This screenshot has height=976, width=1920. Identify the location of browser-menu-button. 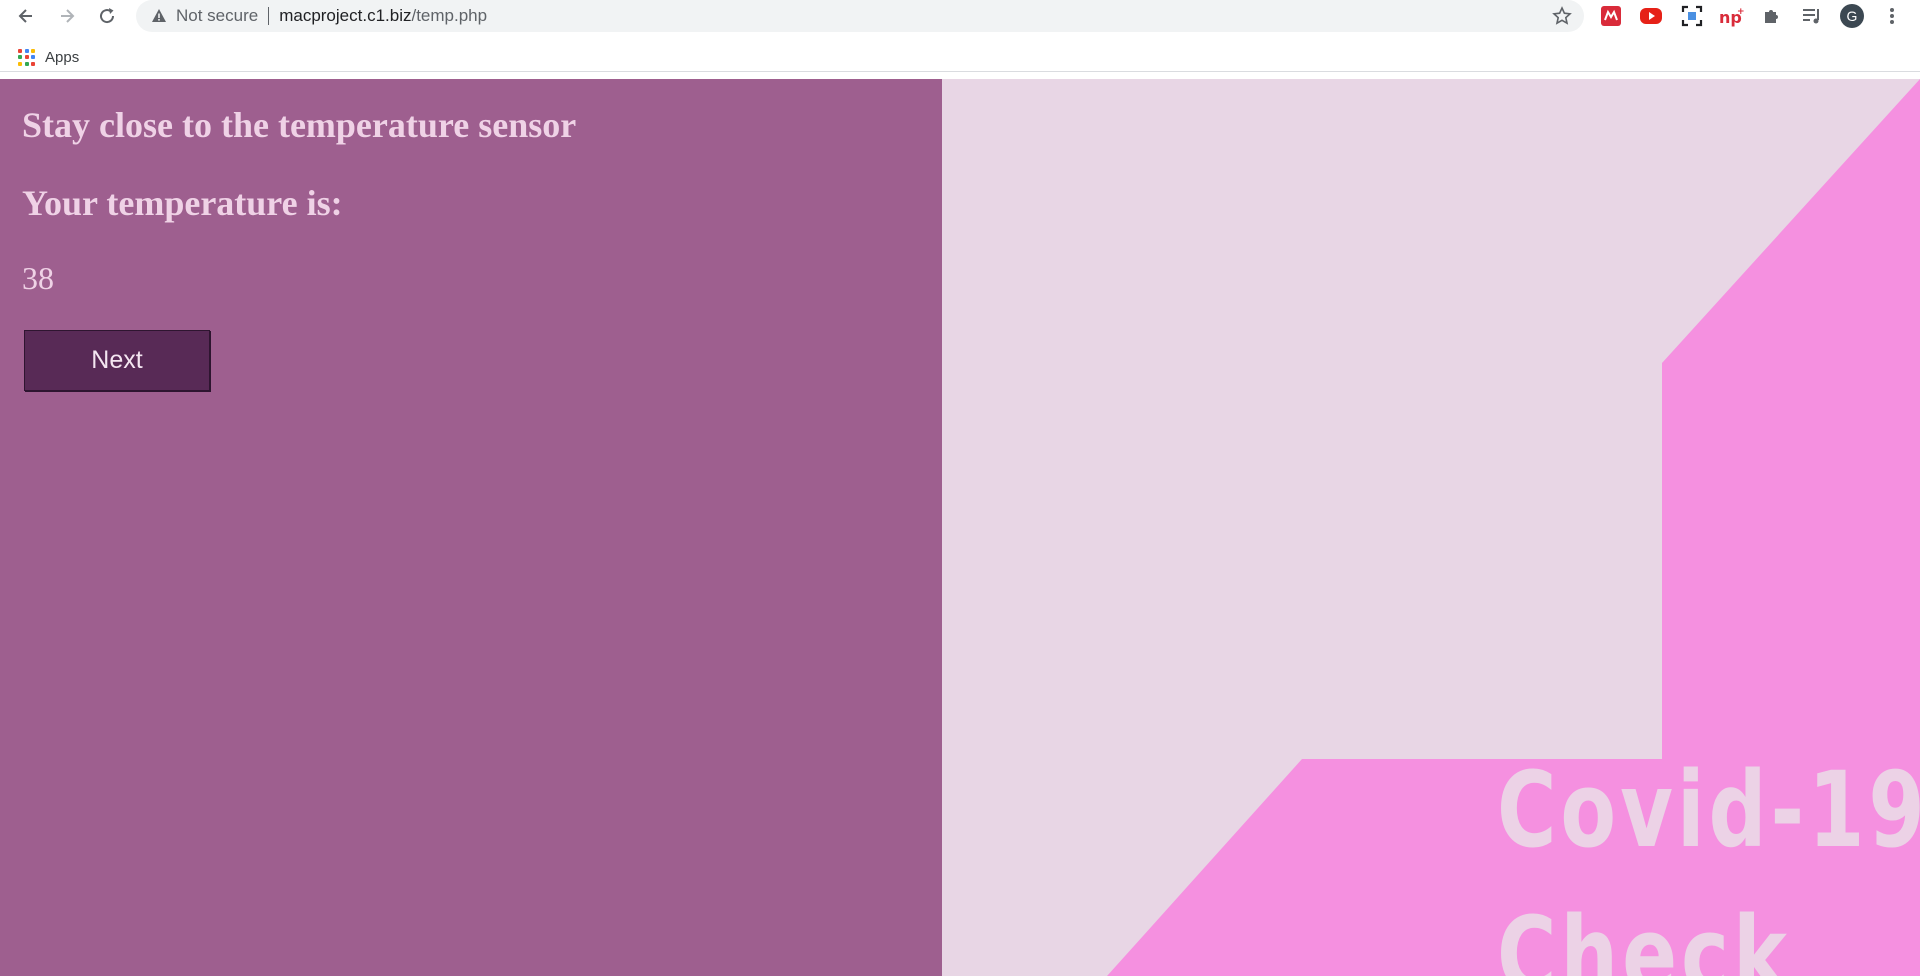
(1892, 16).